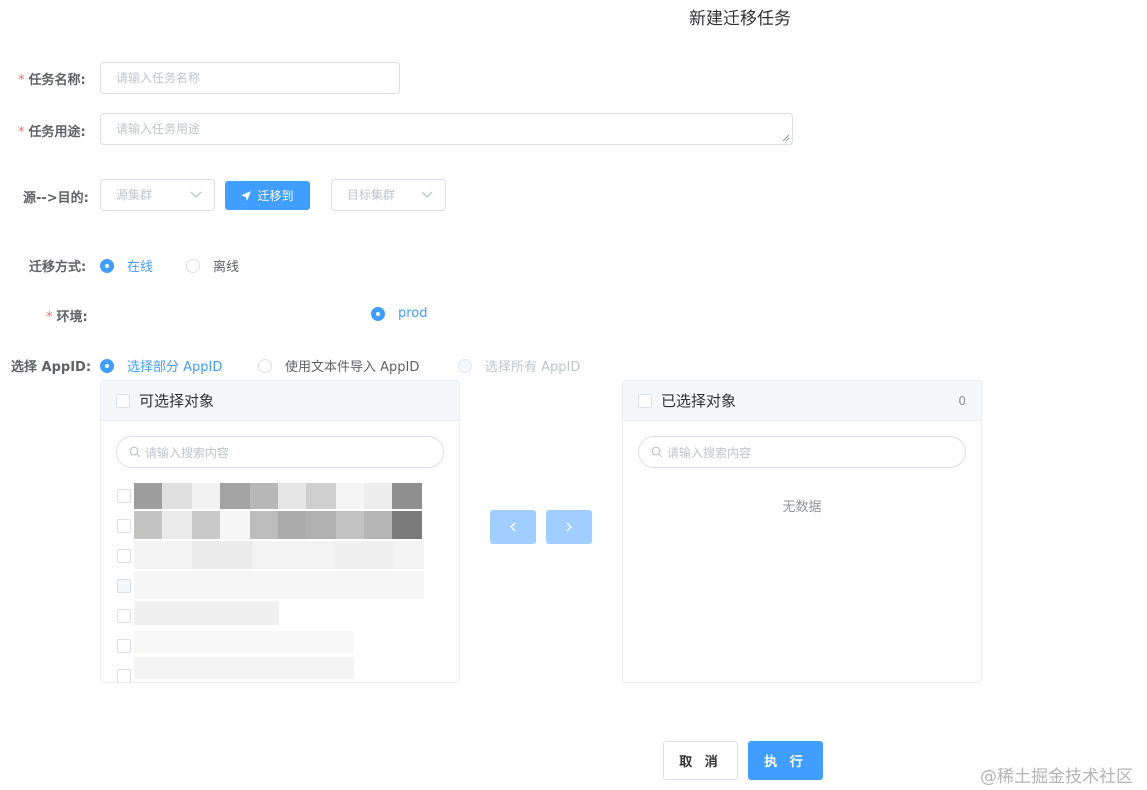 This screenshot has height=790, width=1147. I want to click on transfer-source-search-placeholder: 请输入搜索内容, so click(187, 452).